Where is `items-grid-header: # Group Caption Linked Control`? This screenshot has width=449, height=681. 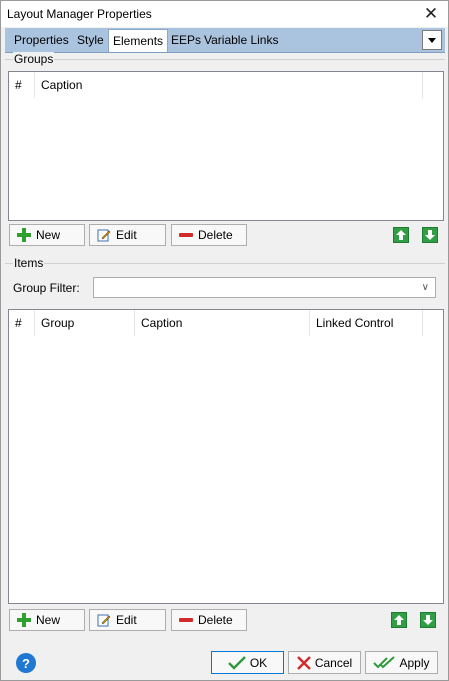
items-grid-header: # Group Caption Linked Control is located at coordinates (226, 323).